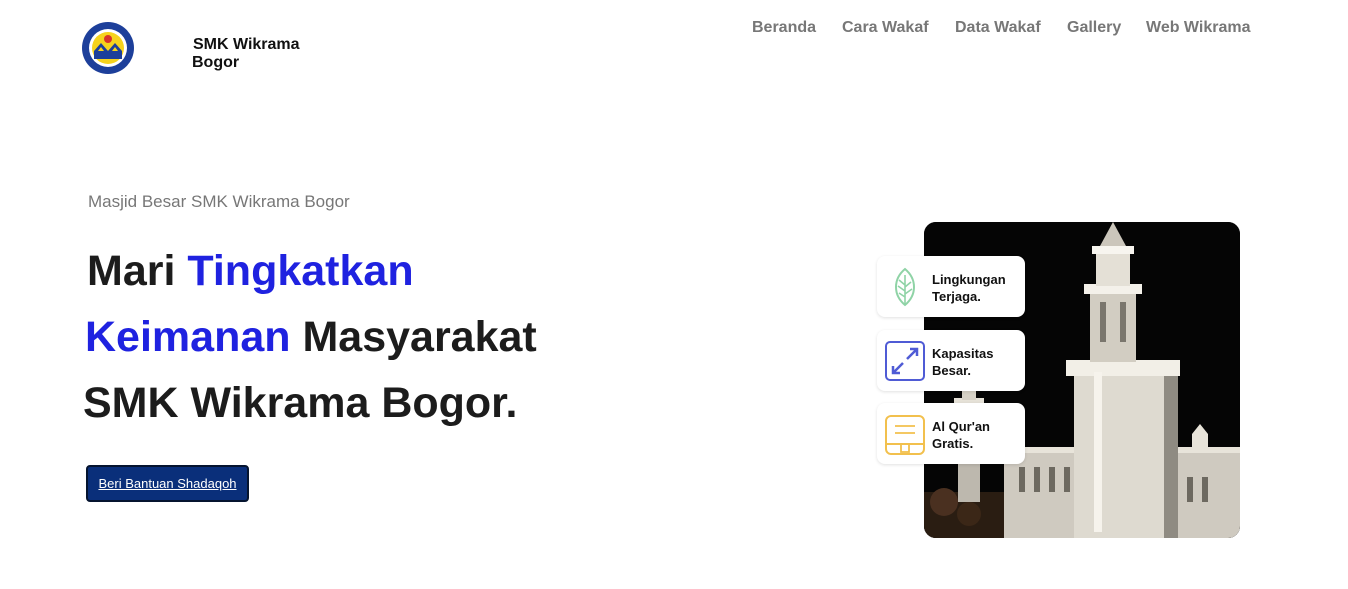 The width and height of the screenshot is (1348, 589). What do you see at coordinates (219, 201) in the screenshot?
I see `hero-subtitle: Masjid Besar SMK Wikrama Bogor` at bounding box center [219, 201].